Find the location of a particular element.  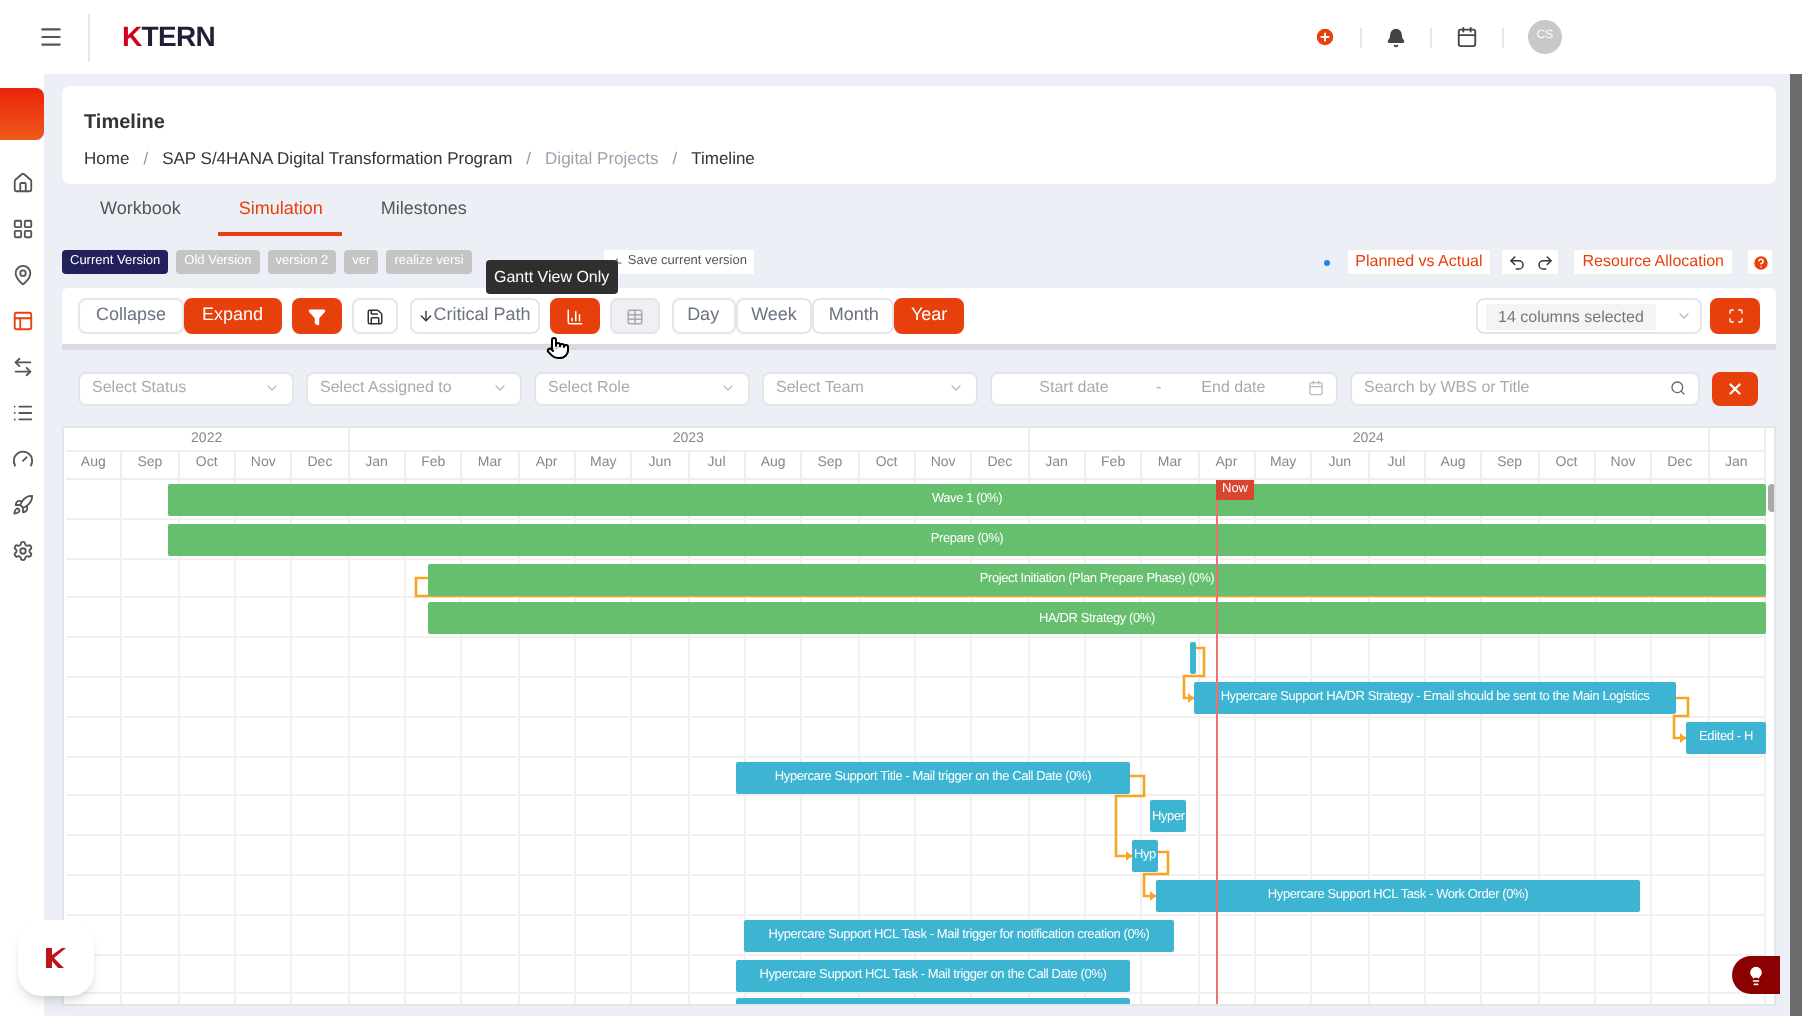

planned-vs-actual-button: Planned vs Actual is located at coordinates (1419, 262).